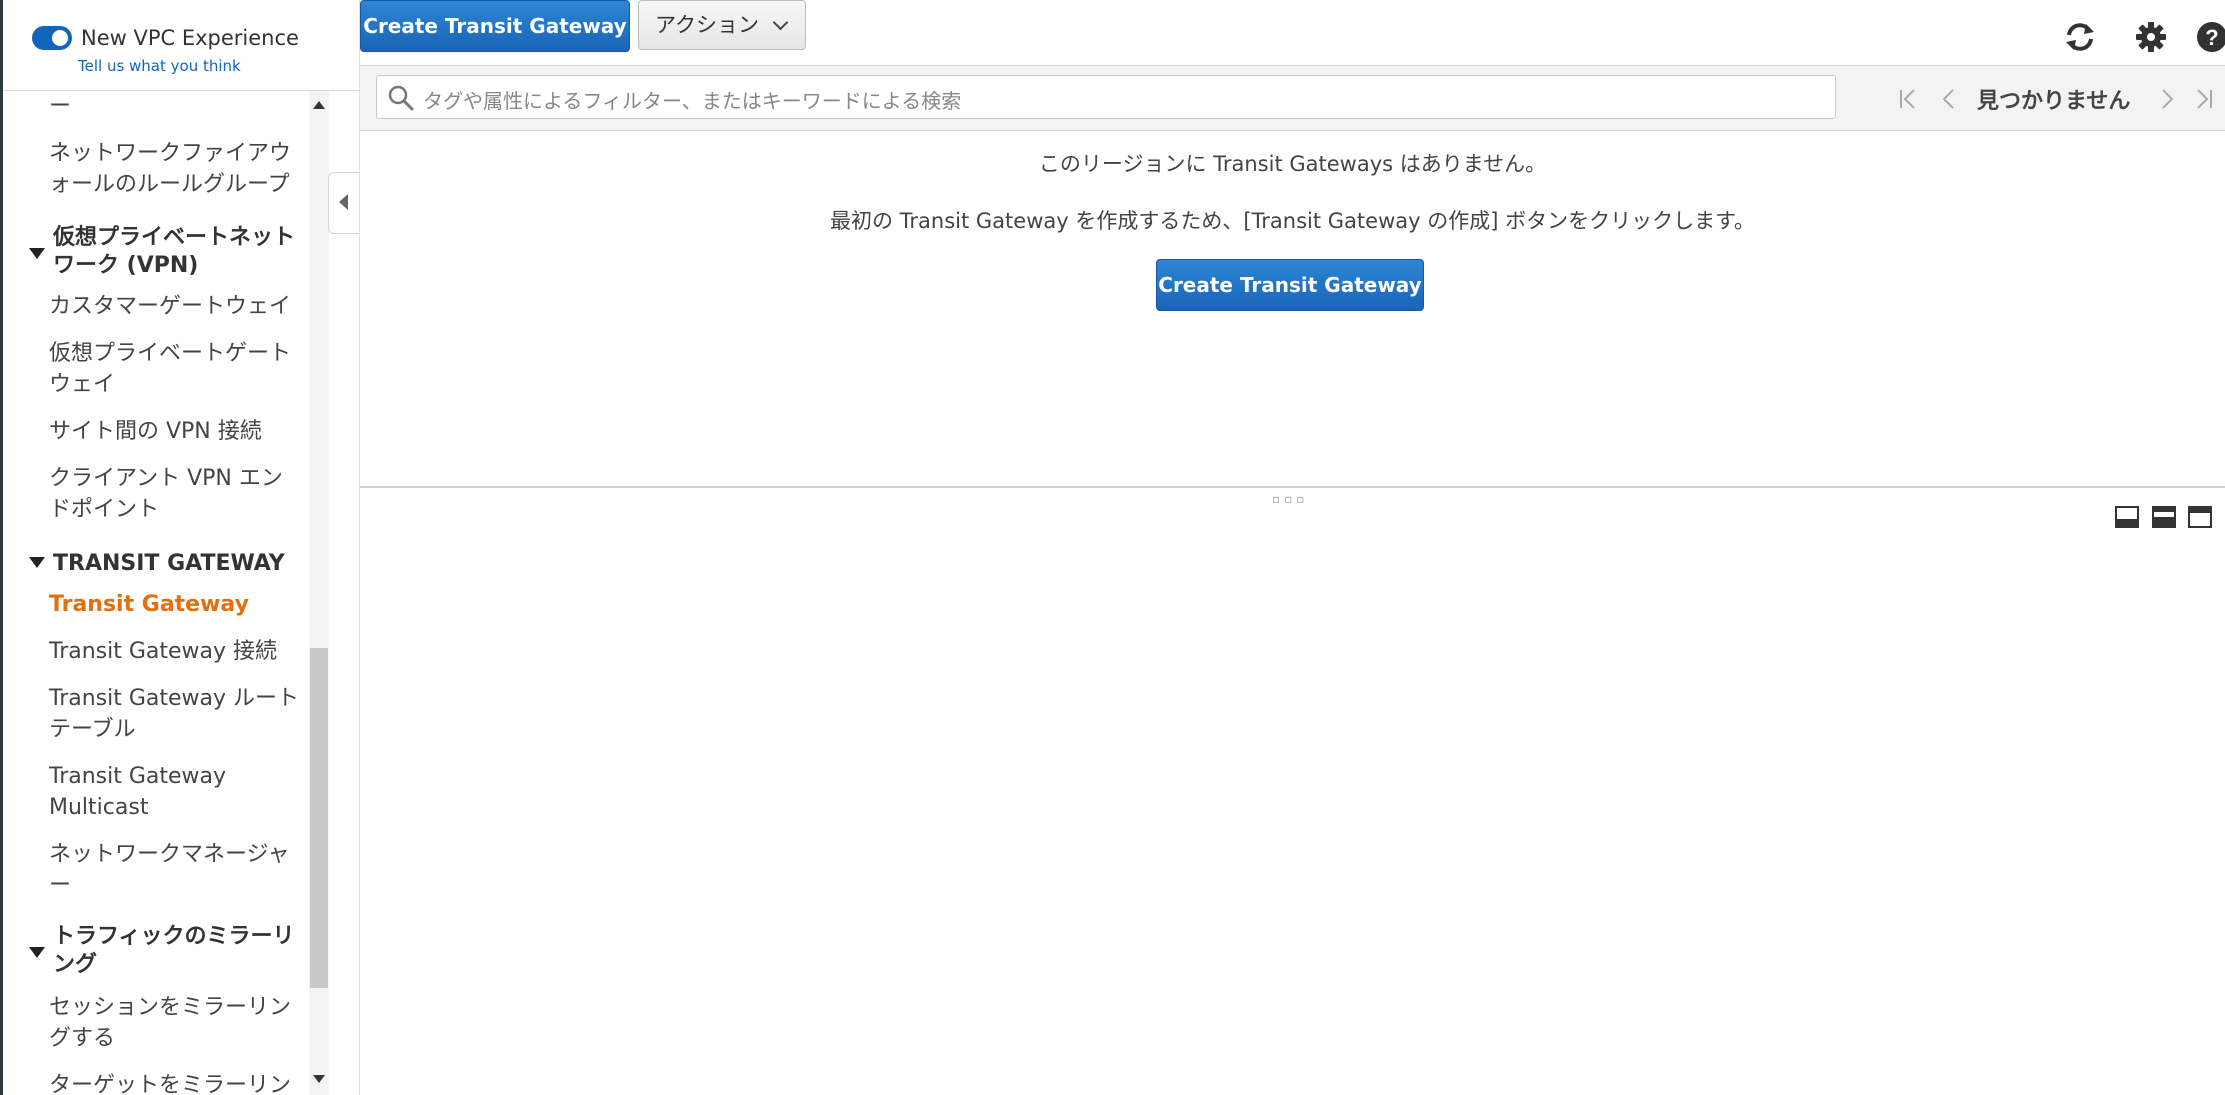  I want to click on filter-bar: タグや属性によるフィルター、またはキーワードによる検索 見つかりません, so click(1292, 98).